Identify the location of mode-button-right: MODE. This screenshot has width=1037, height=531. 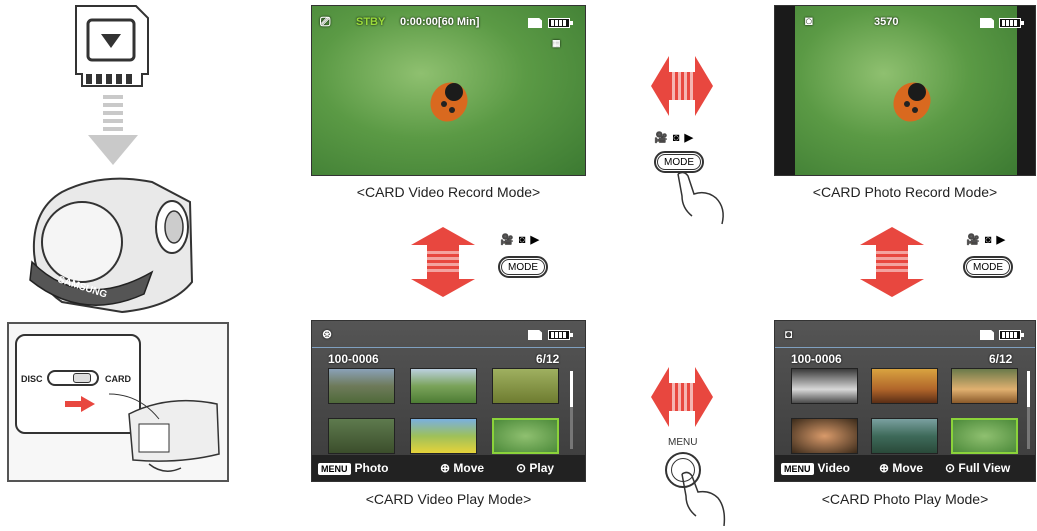
(988, 267).